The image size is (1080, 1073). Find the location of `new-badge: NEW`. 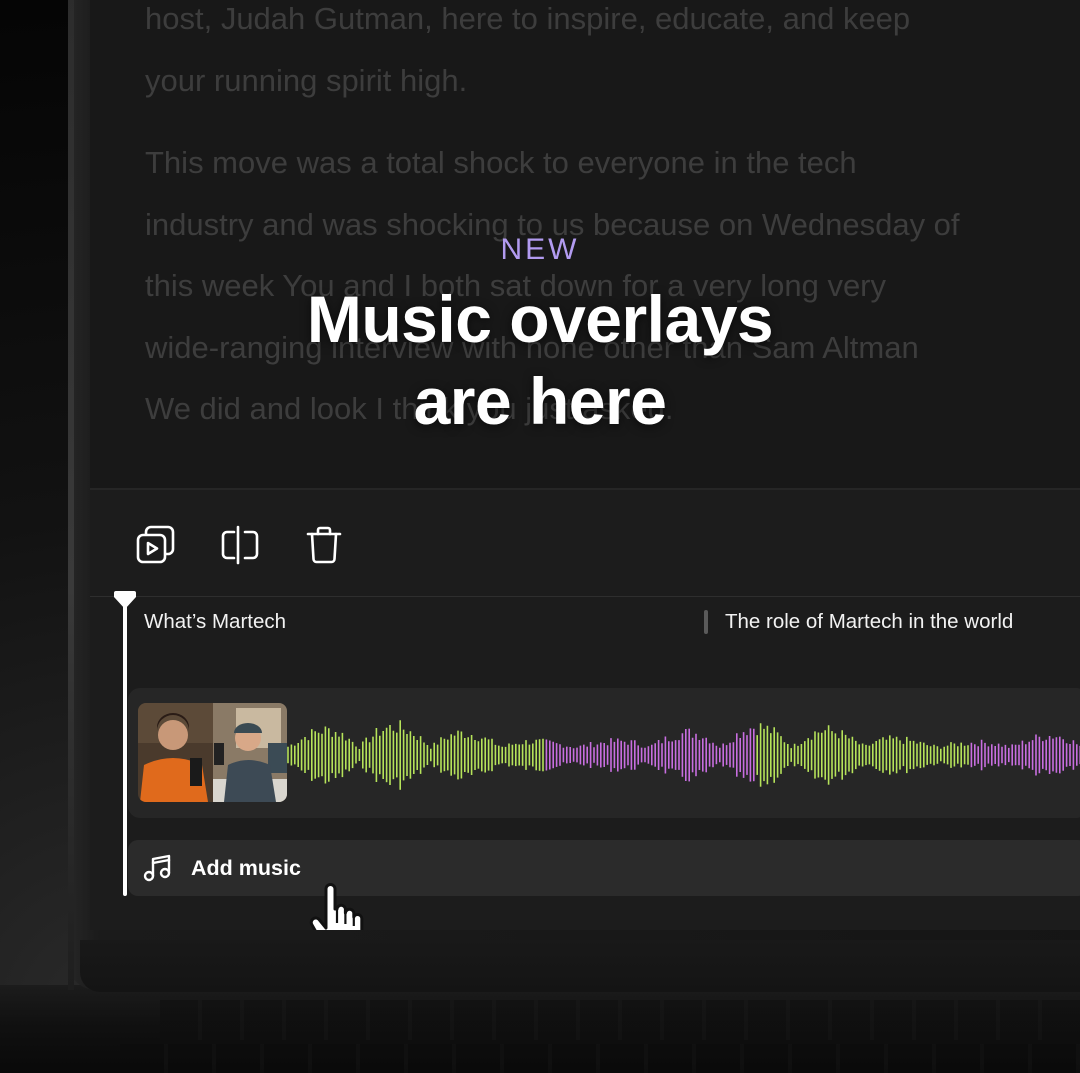

new-badge: NEW is located at coordinates (540, 249).